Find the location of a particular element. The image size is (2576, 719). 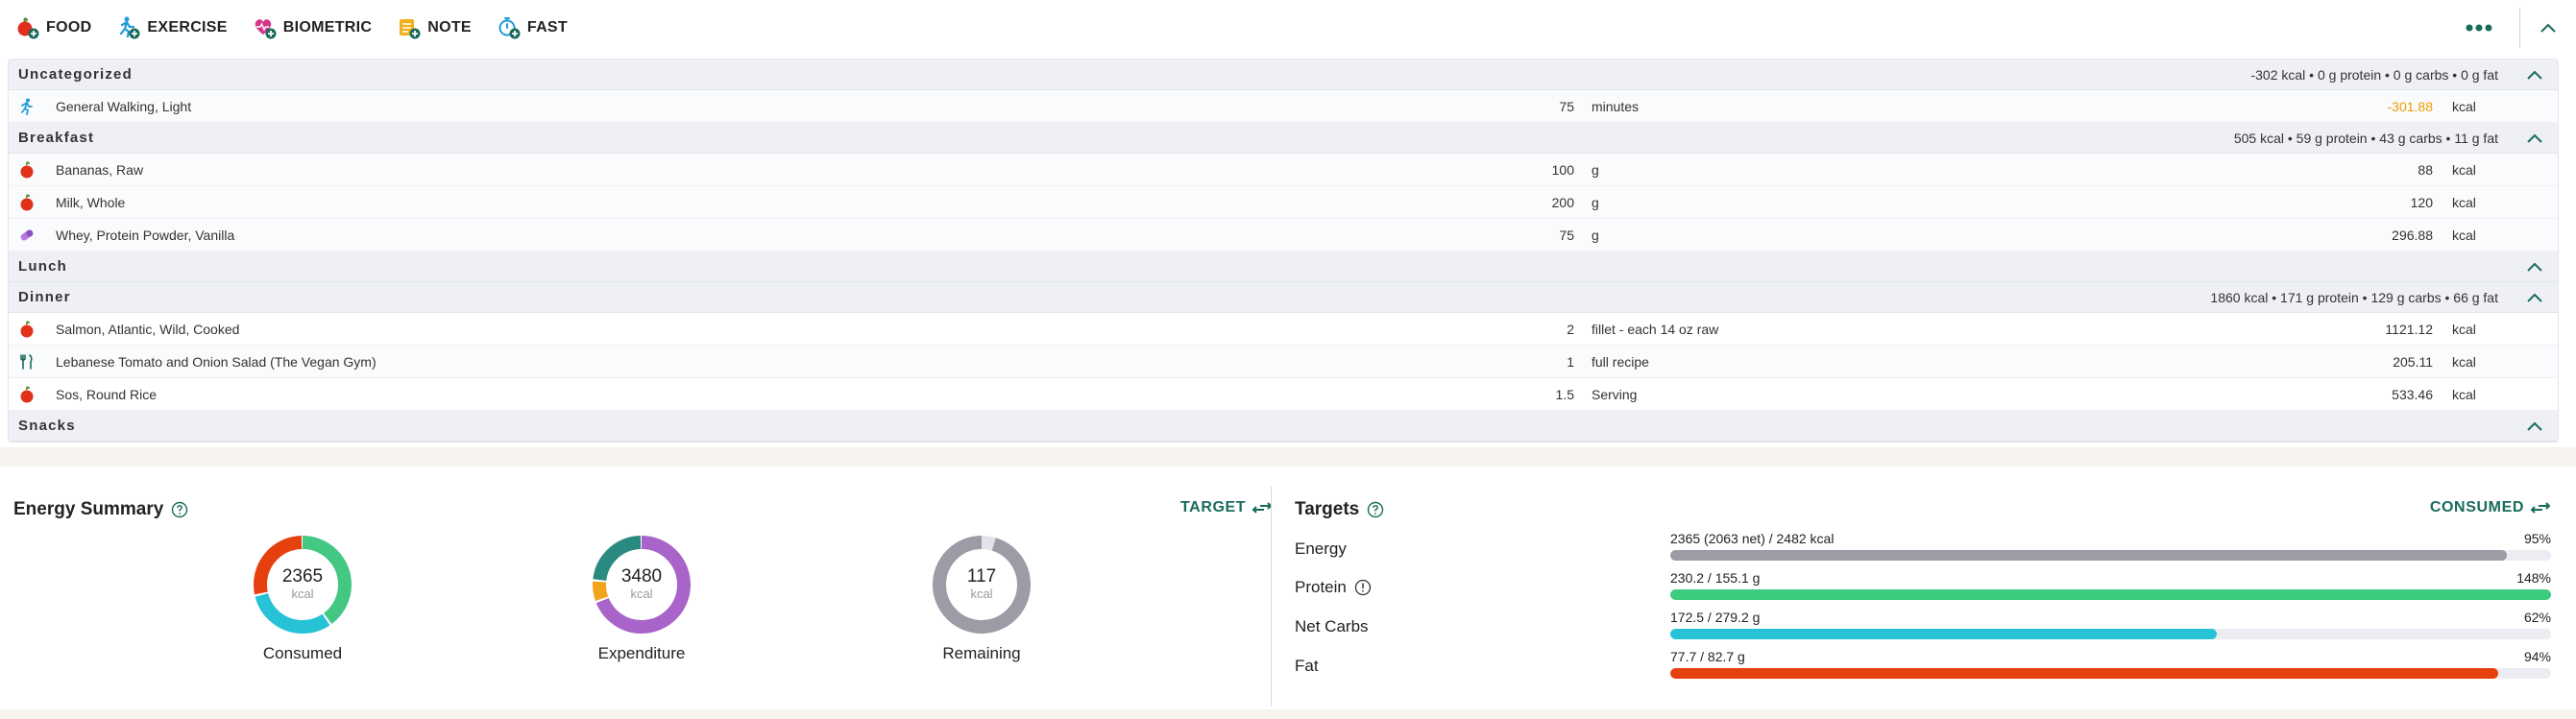

add-note-button: NOTE is located at coordinates (435, 27).